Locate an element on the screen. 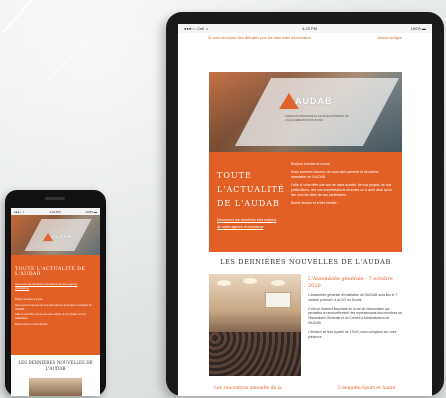 The image size is (446, 398). hero-banner: AUDAB is located at coordinates (55, 235).